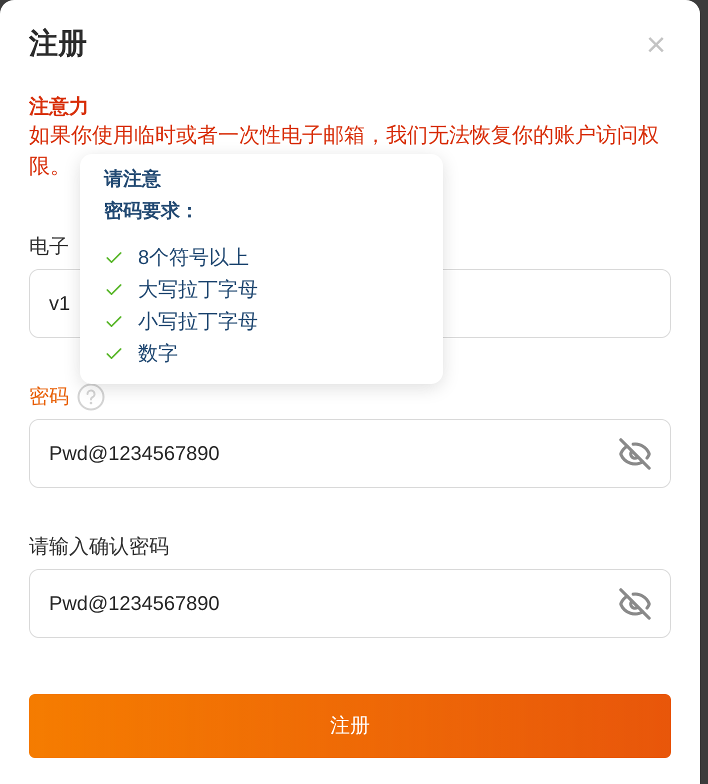  I want to click on requirement-text: 小写拉丁字母, so click(198, 322).